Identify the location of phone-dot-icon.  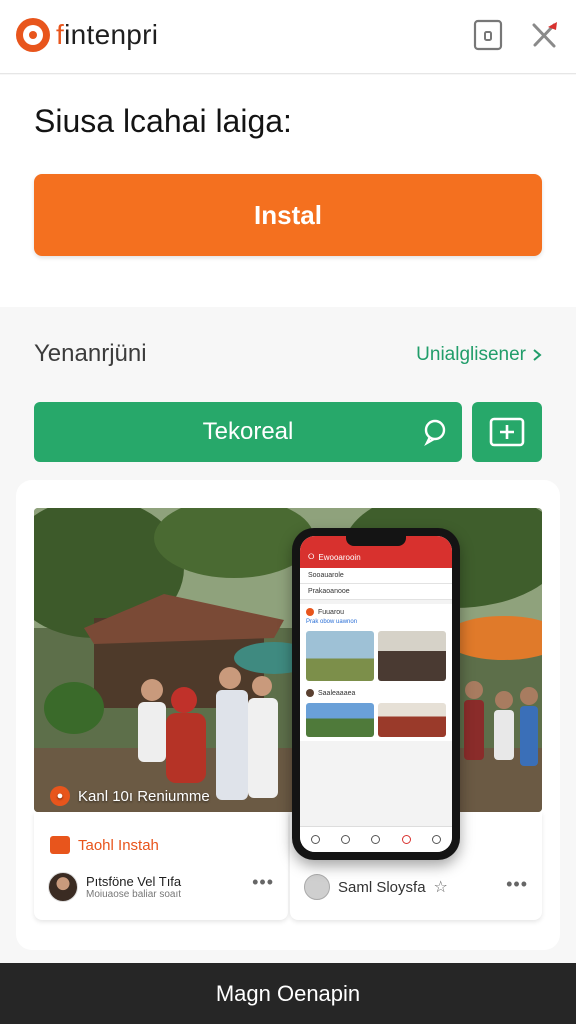
(310, 612).